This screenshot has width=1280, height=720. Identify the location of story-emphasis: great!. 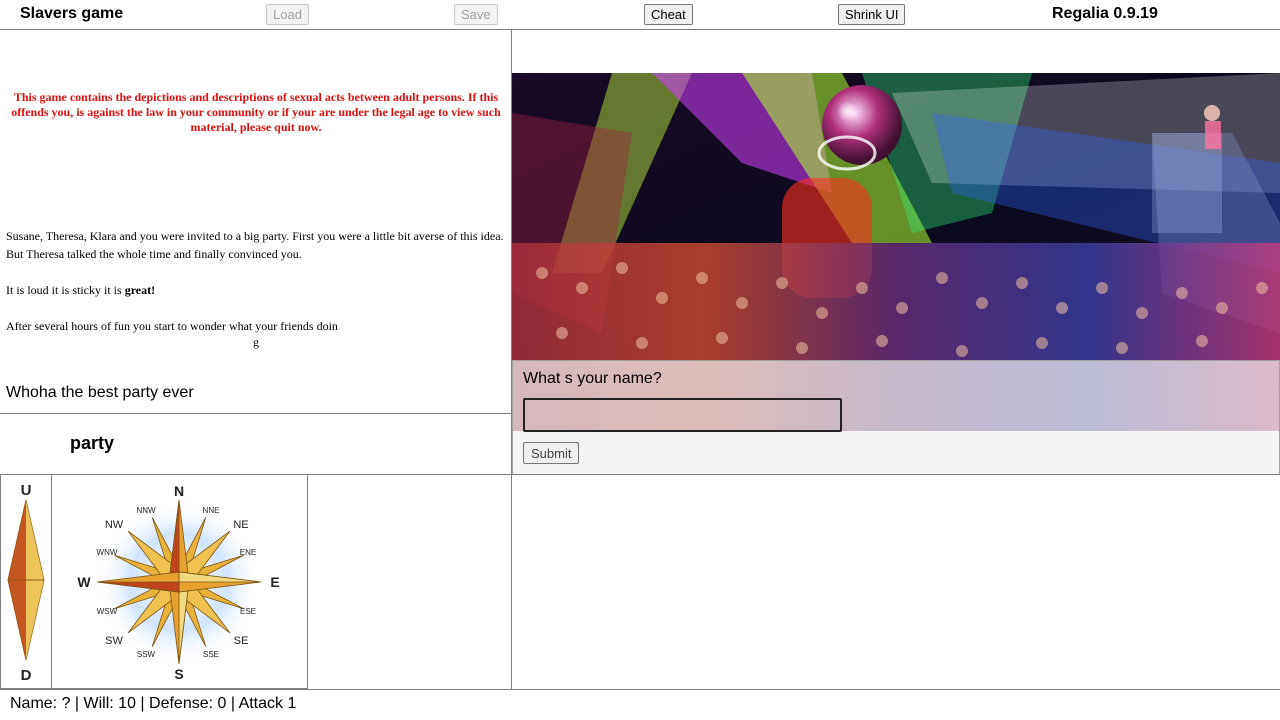
(140, 290).